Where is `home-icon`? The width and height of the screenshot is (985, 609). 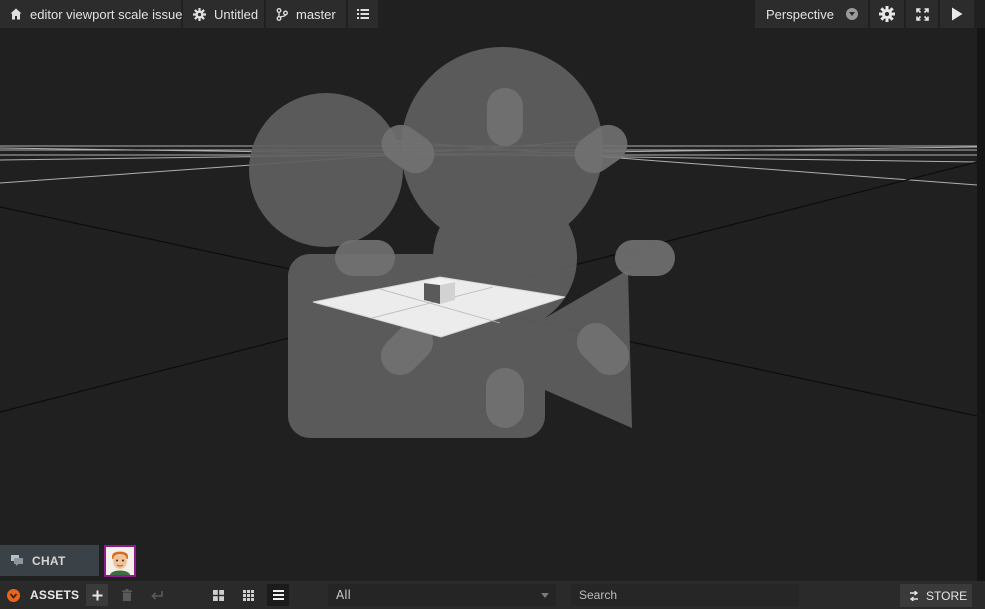
home-icon is located at coordinates (16, 14).